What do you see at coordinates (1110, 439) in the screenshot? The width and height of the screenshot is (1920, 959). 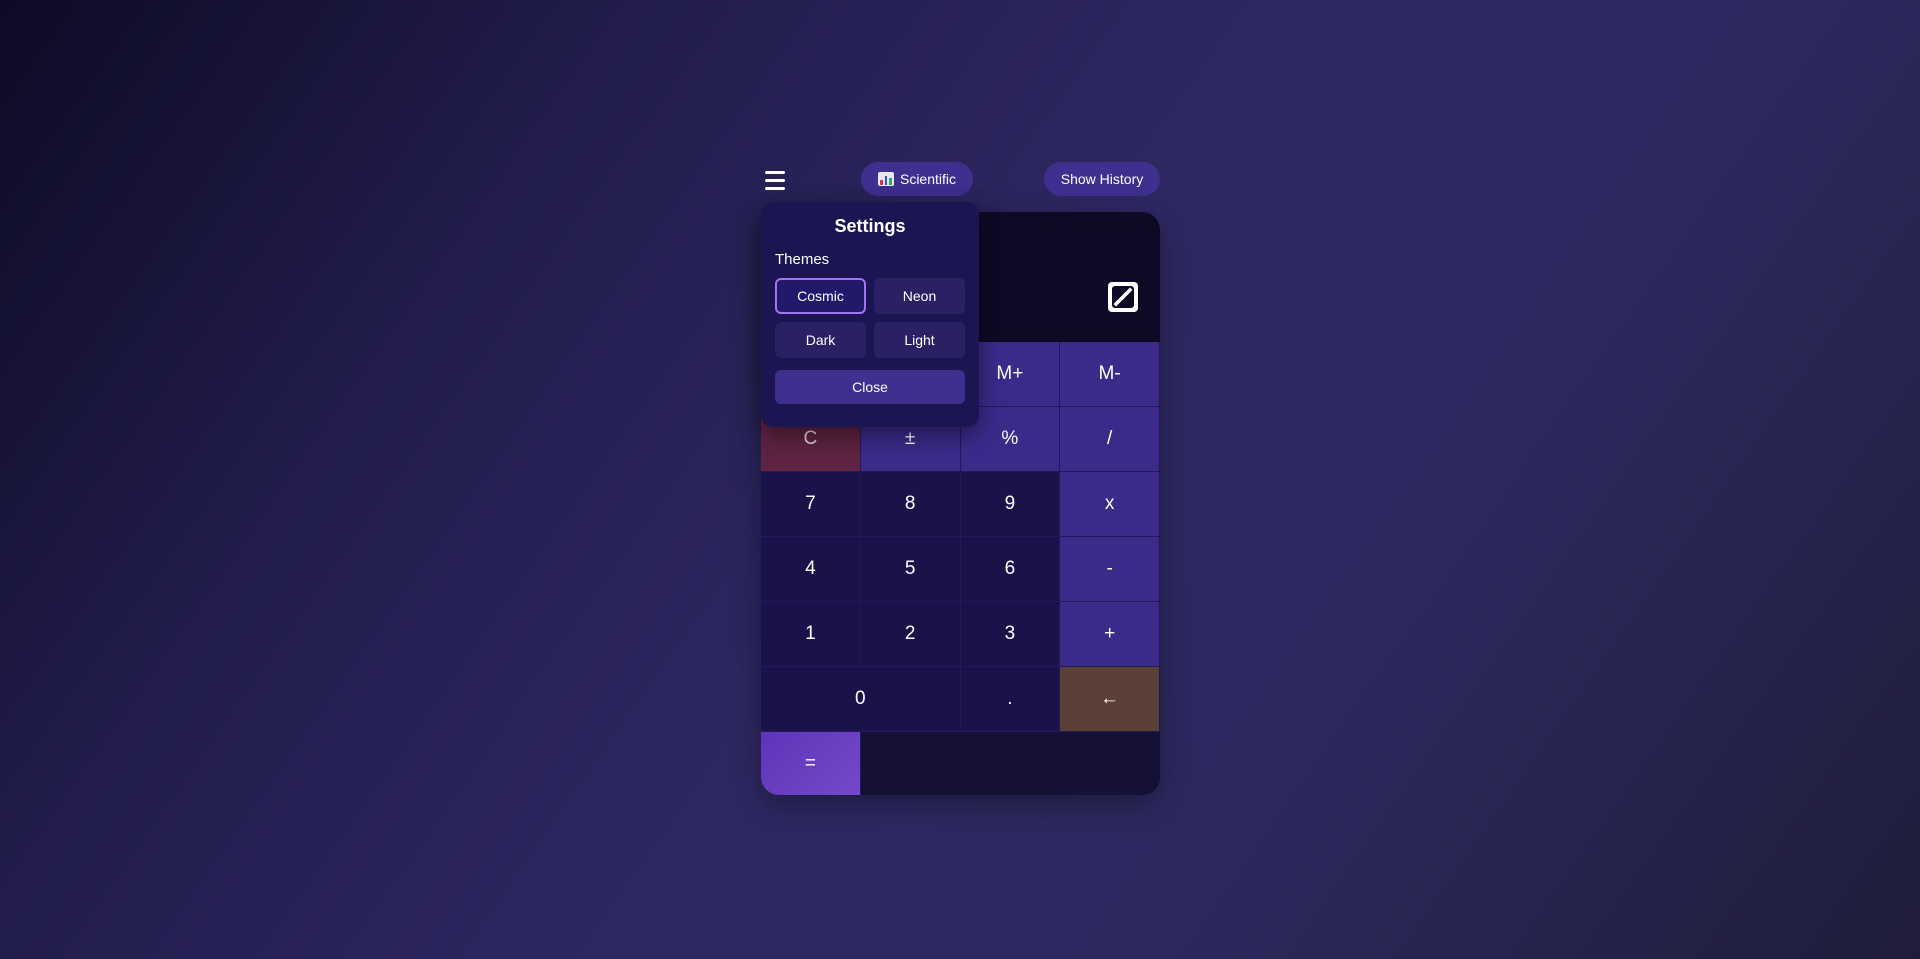 I see `divide-key: /` at bounding box center [1110, 439].